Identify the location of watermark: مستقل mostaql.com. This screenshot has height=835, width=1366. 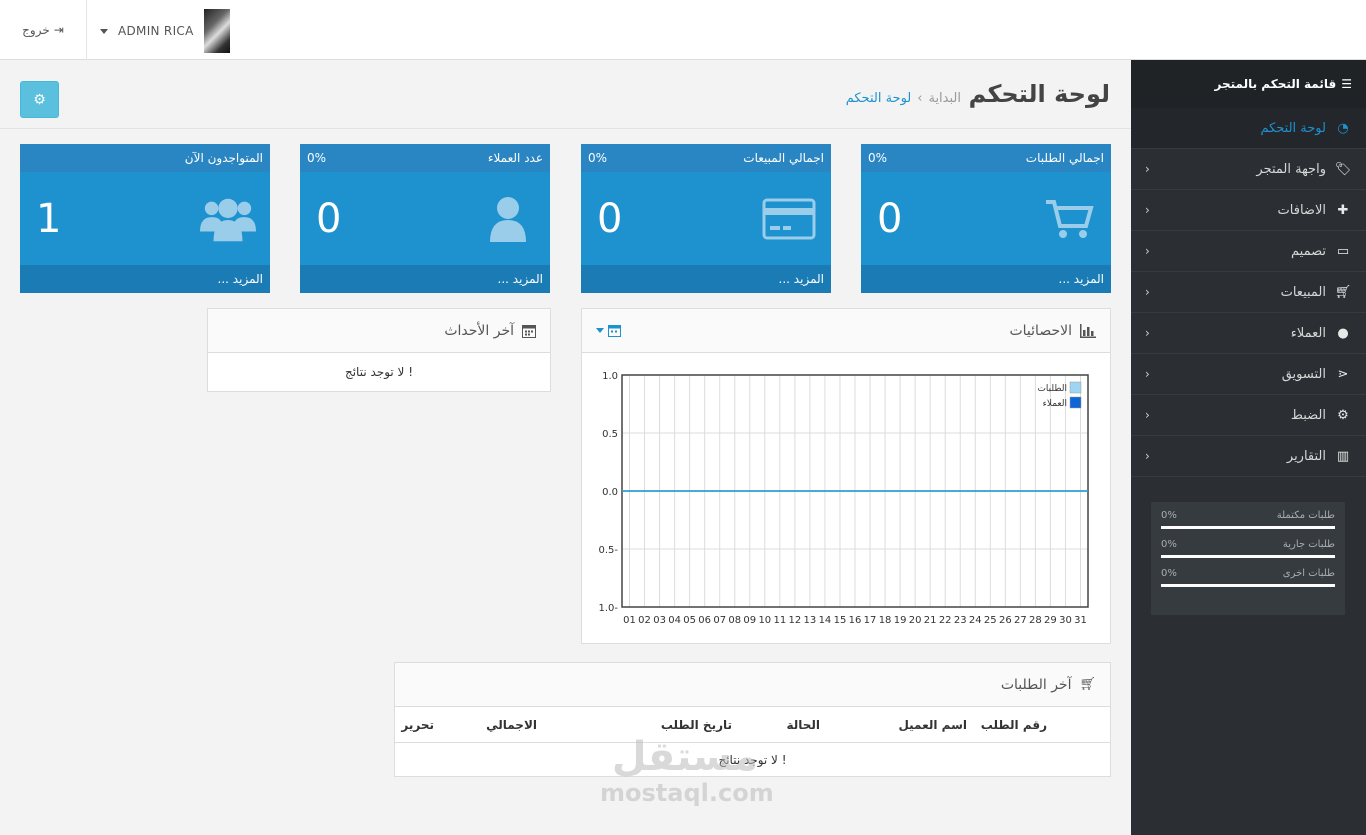
(687, 777).